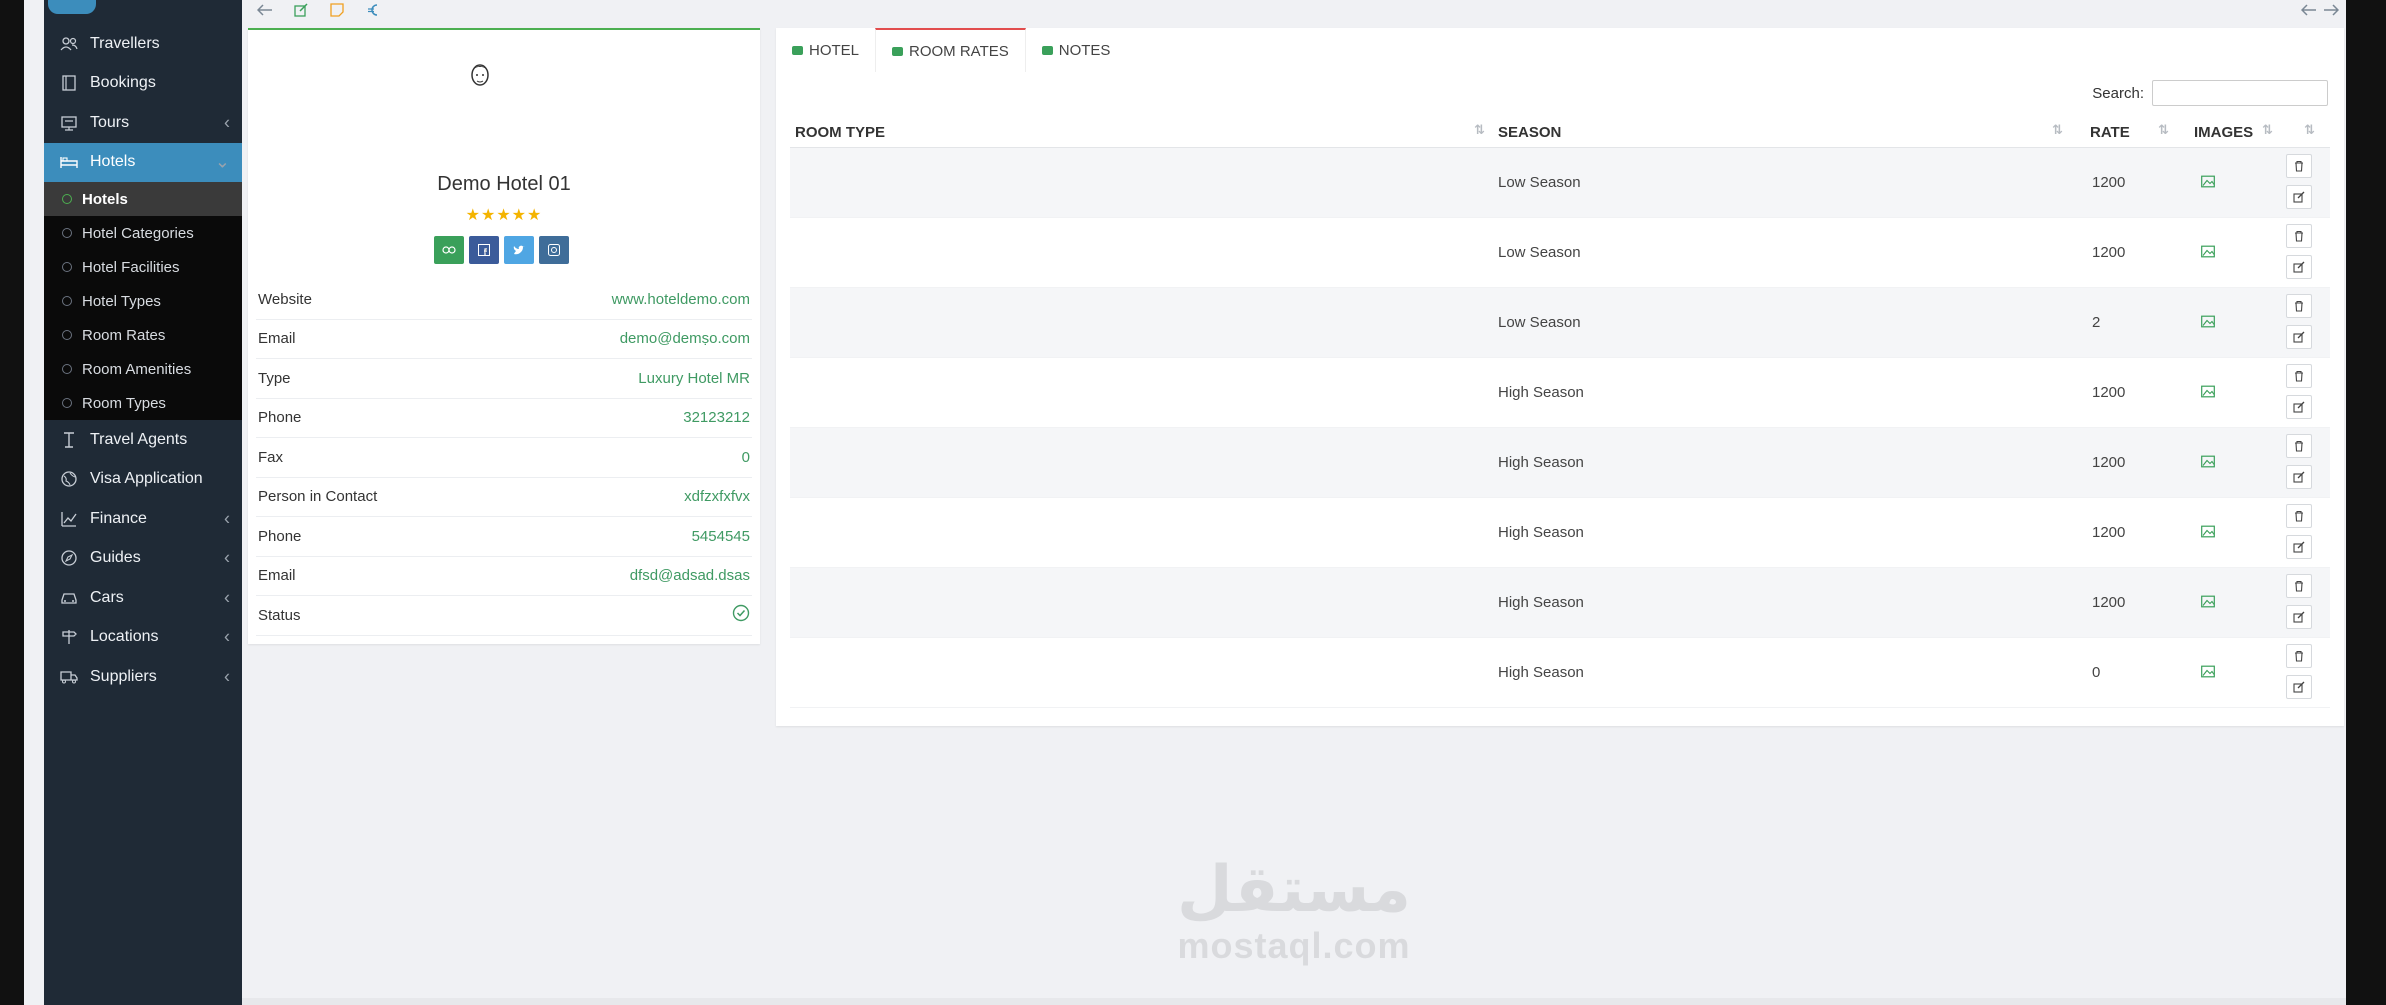 The width and height of the screenshot is (2386, 1005). Describe the element at coordinates (143, 638) in the screenshot. I see `sidebar-item-locations: Locations ‹` at that location.